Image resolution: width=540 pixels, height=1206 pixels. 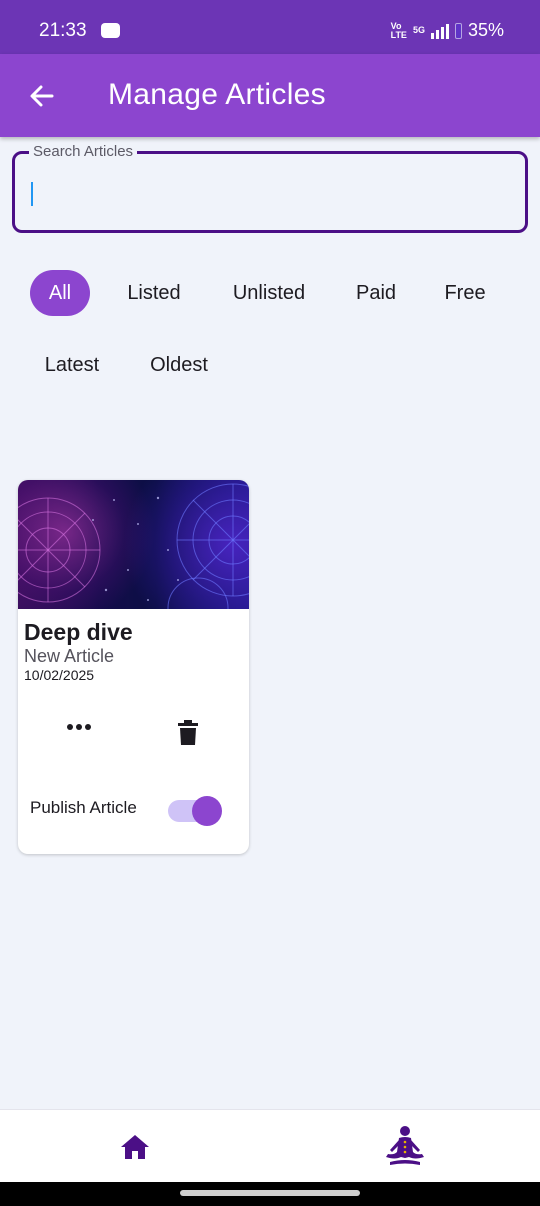 I want to click on notification-app-icon, so click(x=110, y=30).